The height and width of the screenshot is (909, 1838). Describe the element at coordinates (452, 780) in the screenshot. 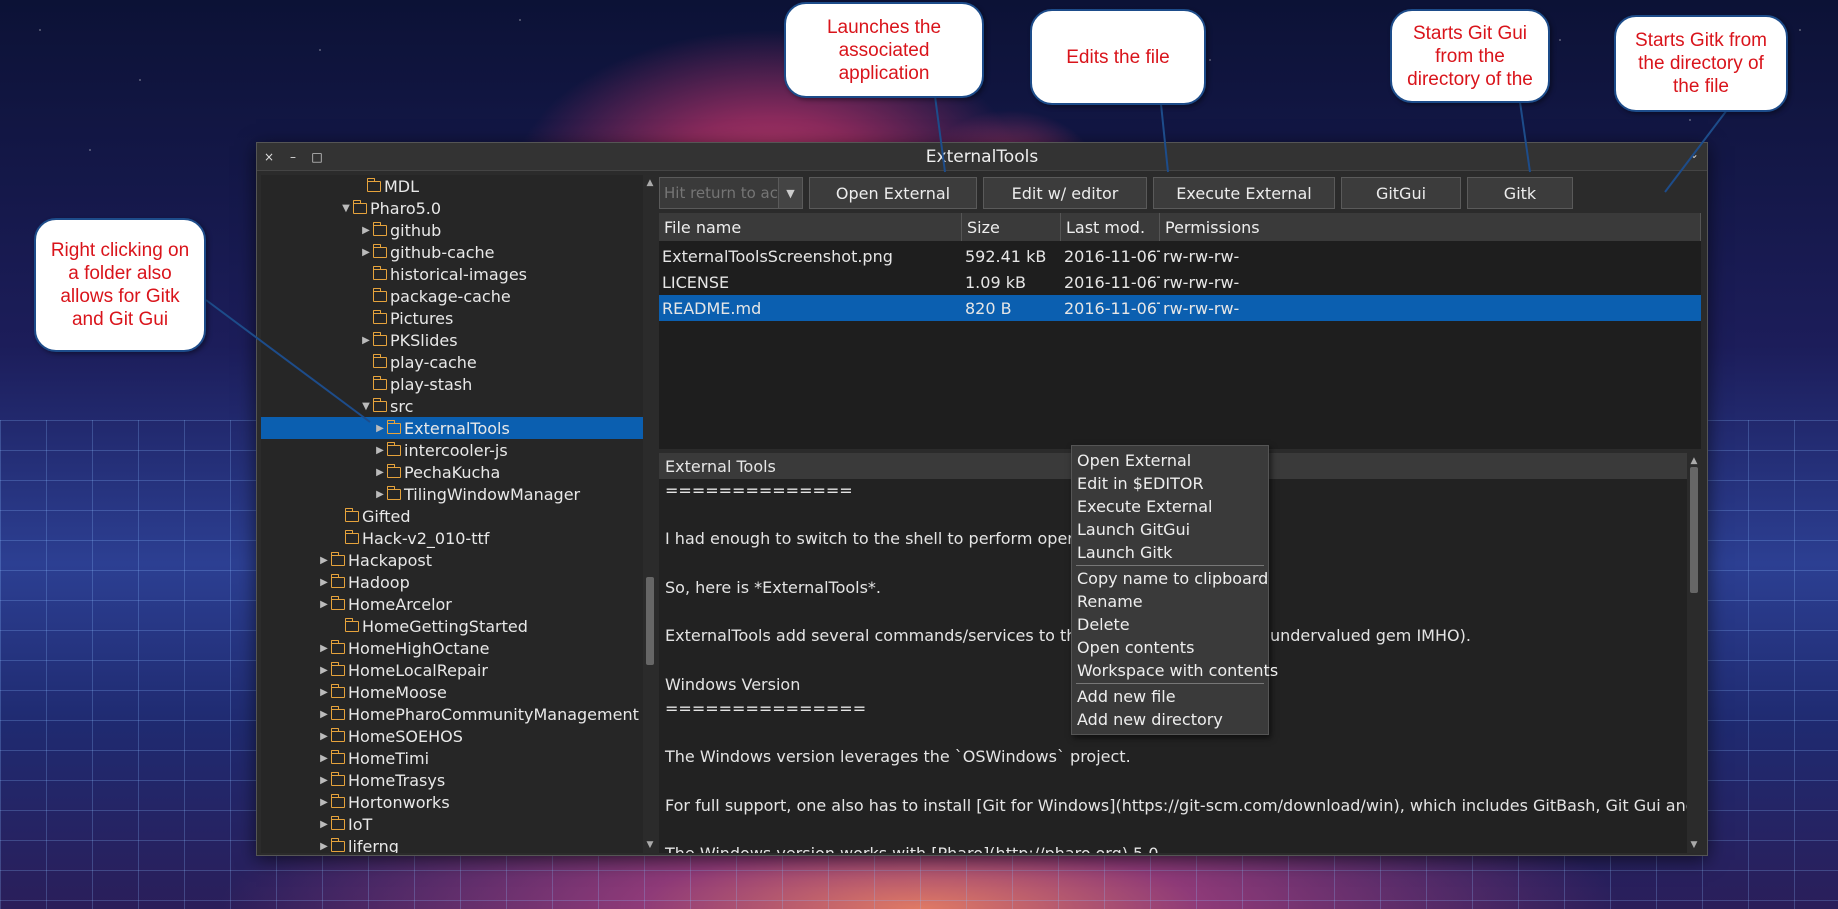

I see `tree-row: ▶ HomeTrasys` at that location.